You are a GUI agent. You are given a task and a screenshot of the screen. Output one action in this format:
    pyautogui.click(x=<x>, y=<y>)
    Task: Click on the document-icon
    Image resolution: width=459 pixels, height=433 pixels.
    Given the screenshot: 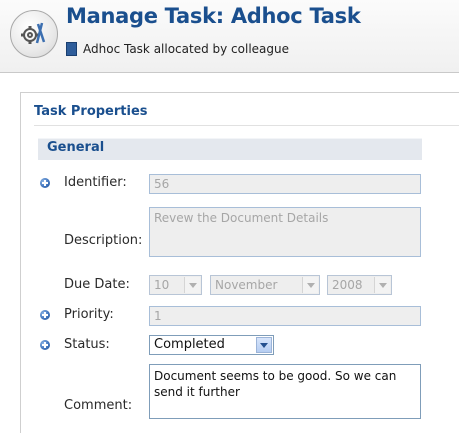 What is the action you would take?
    pyautogui.click(x=71, y=49)
    